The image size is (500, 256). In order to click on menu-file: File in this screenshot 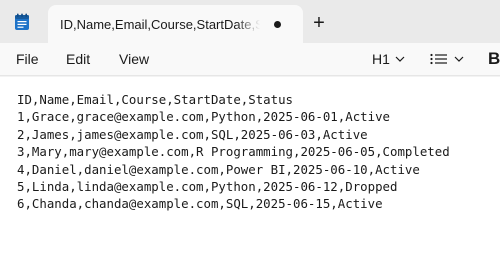, I will do `click(27, 59)`.